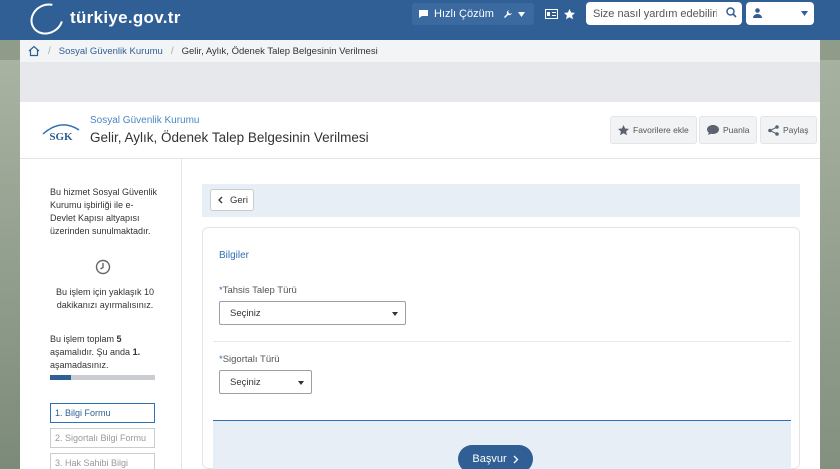 This screenshot has height=469, width=840. What do you see at coordinates (514, 14) in the screenshot?
I see `tools-menu-button` at bounding box center [514, 14].